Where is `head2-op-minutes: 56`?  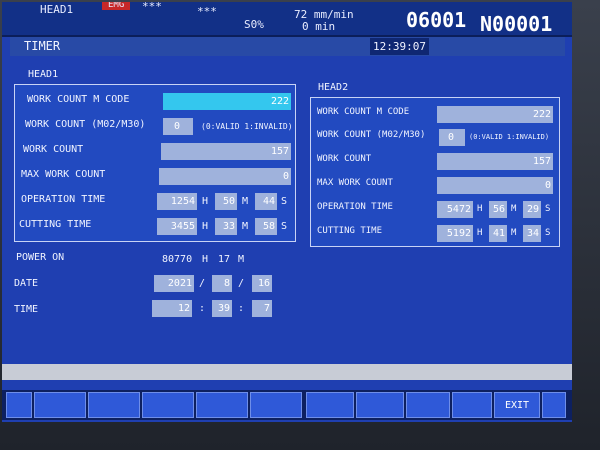
head2-op-minutes: 56 is located at coordinates (498, 209).